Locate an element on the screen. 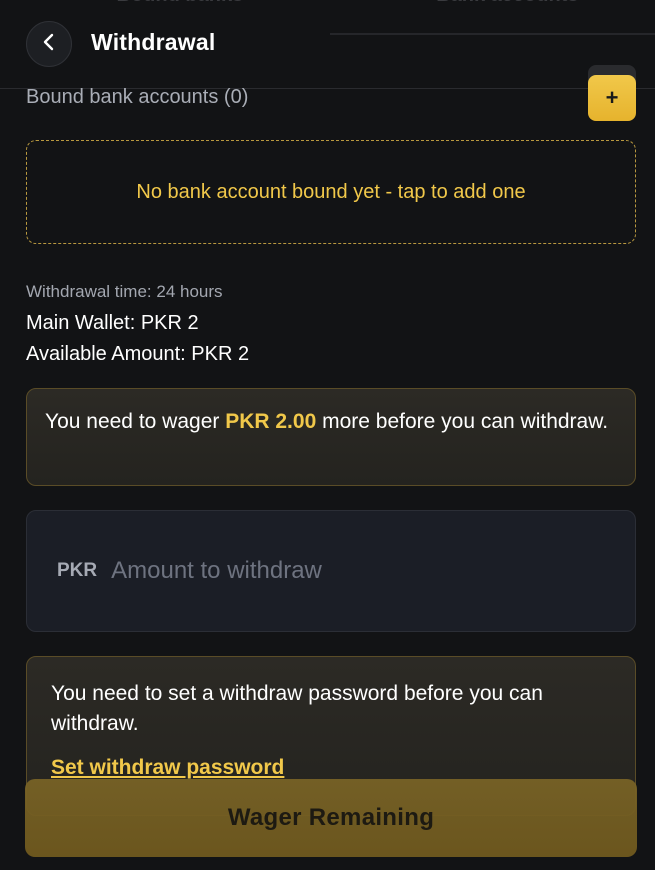  withdrawal-time-text: Withdrawal time: 24 hours is located at coordinates (124, 291).